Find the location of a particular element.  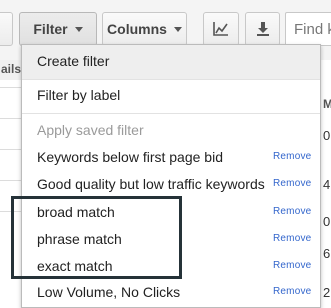

line-chart-icon is located at coordinates (220, 29).